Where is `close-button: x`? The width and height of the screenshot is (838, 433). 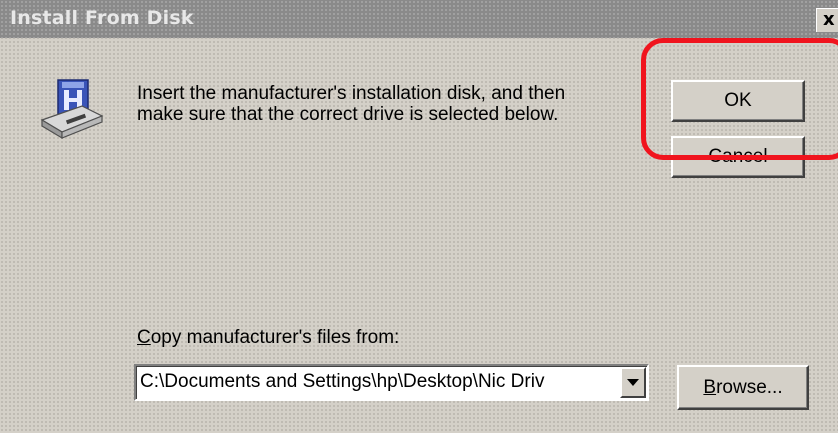 close-button: x is located at coordinates (827, 20).